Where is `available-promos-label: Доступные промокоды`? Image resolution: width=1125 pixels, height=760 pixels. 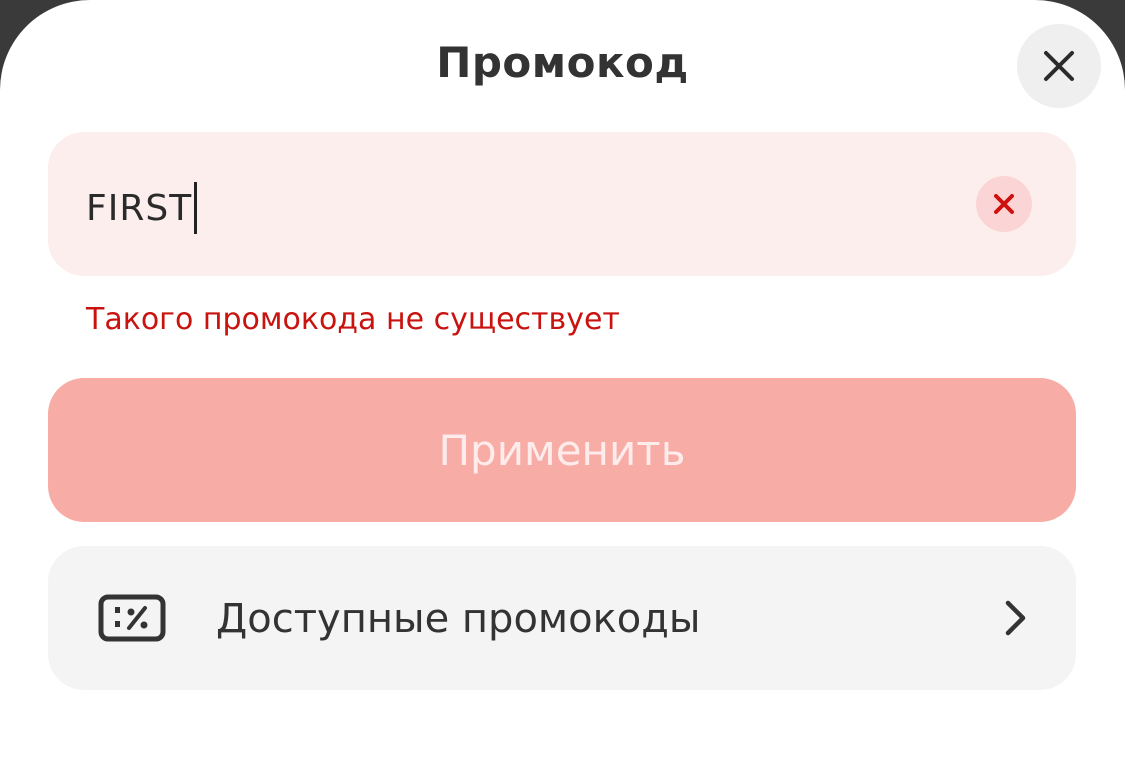 available-promos-label: Доступные промокоды is located at coordinates (458, 619).